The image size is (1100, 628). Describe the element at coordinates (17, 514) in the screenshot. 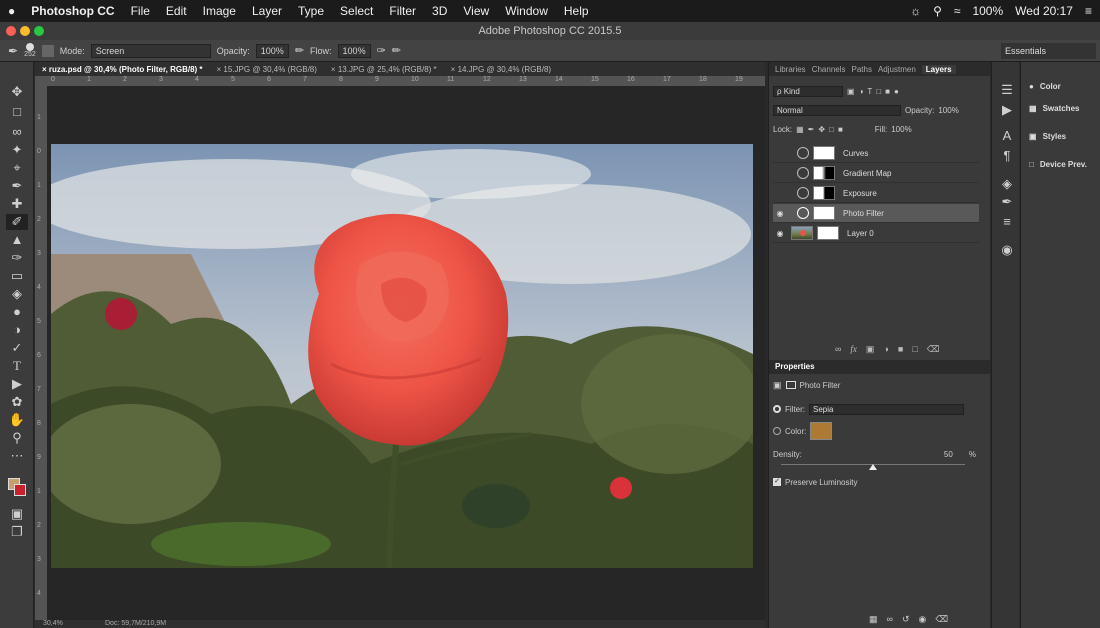

I see `quick-mask-icon: ▣` at that location.